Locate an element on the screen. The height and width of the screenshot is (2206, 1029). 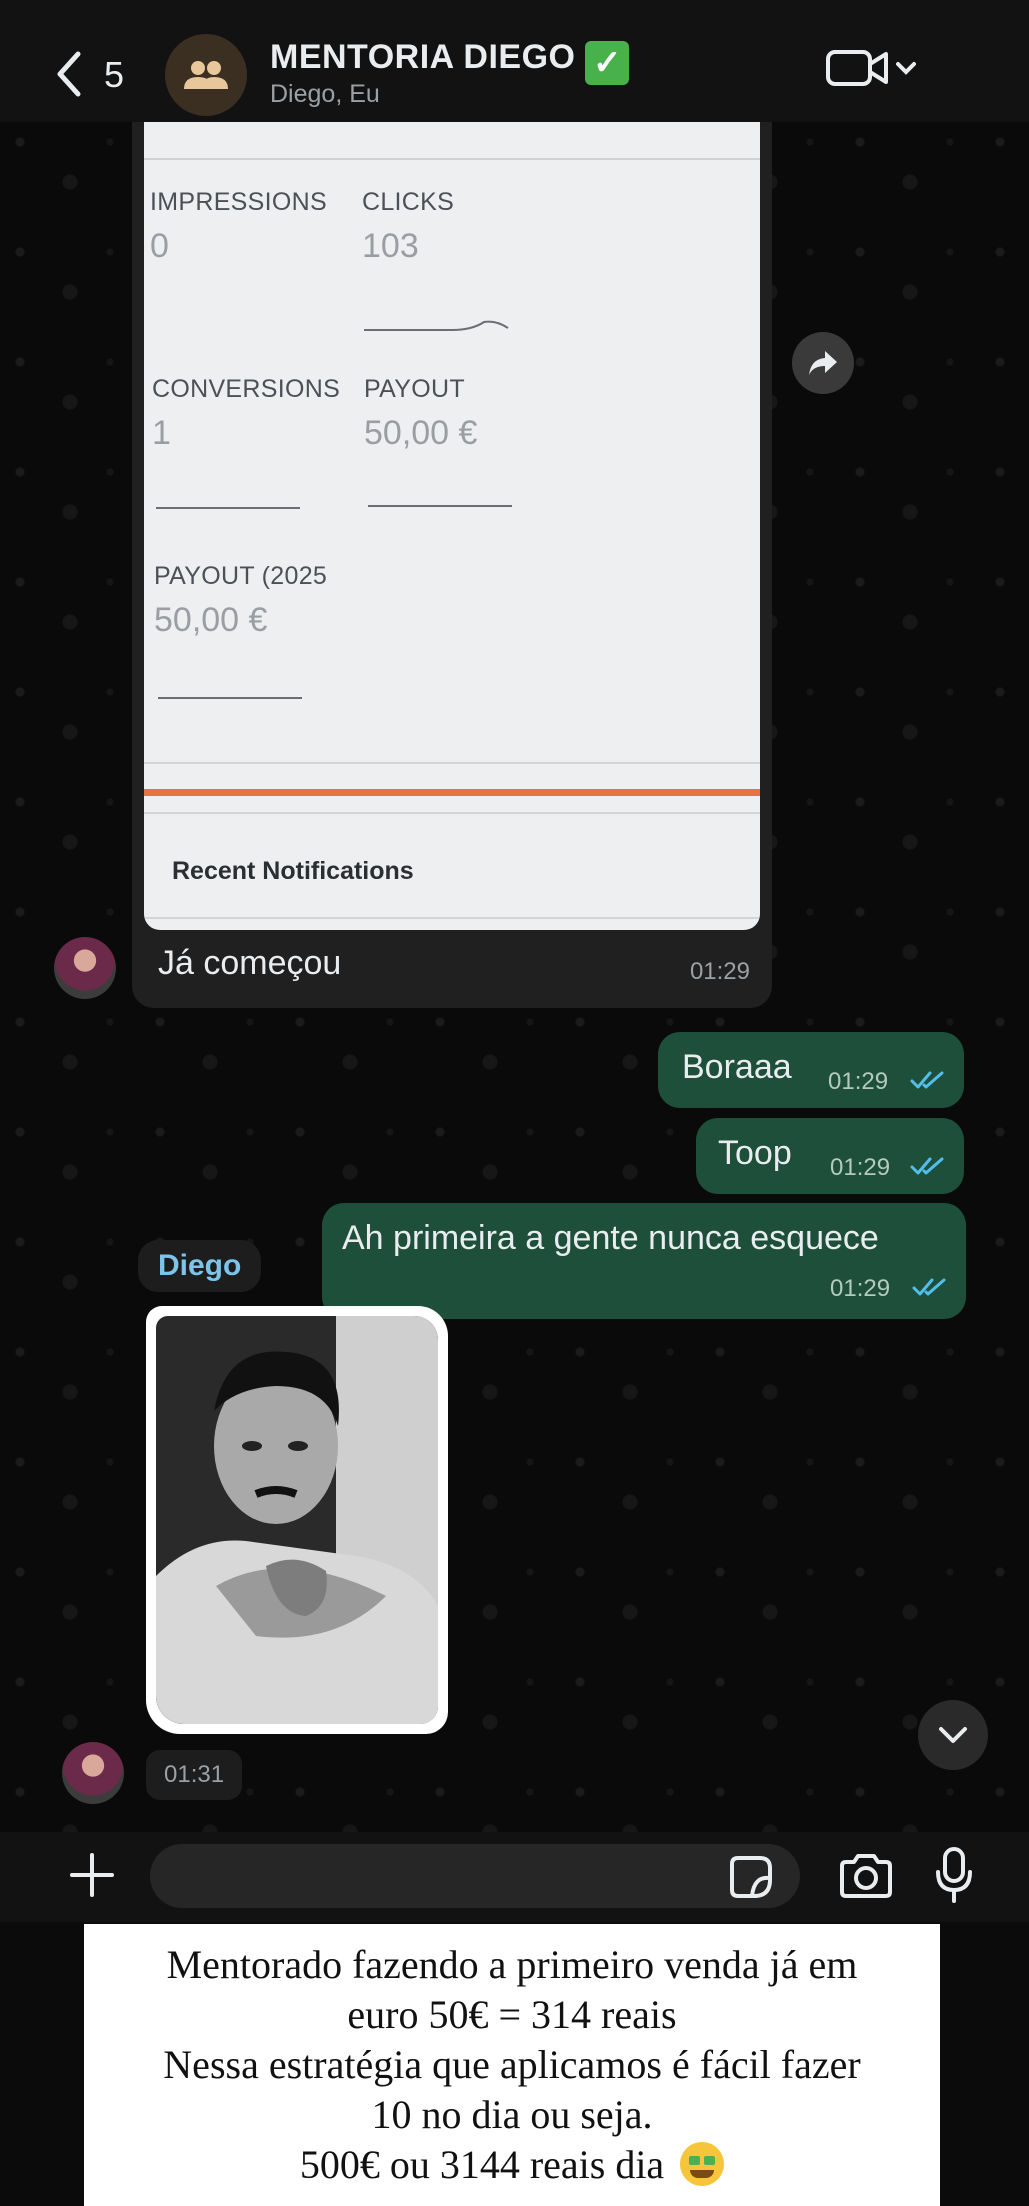
outgoing-message: Toop 01:29 is located at coordinates (830, 1156).